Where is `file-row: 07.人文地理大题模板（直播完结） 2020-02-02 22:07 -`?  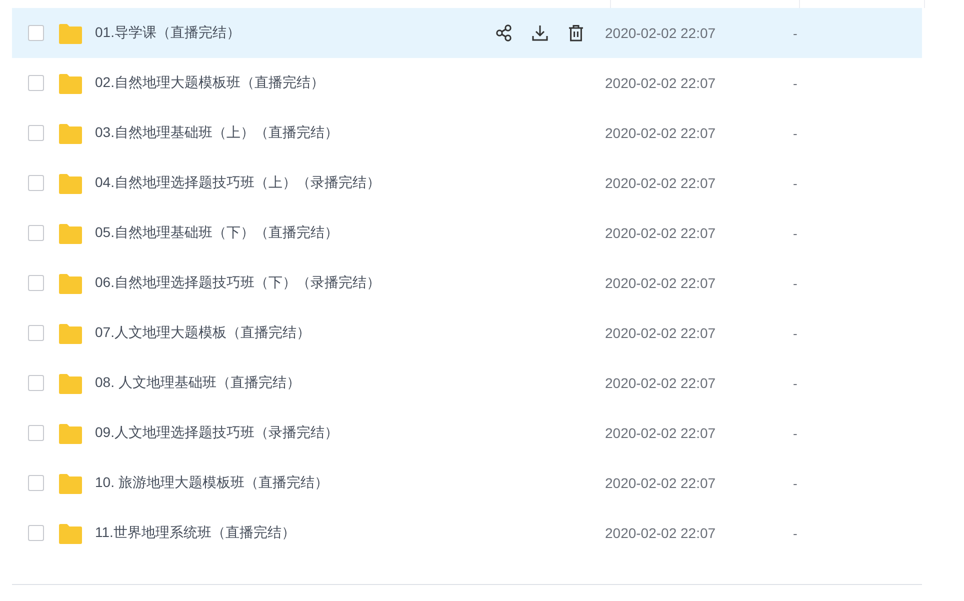 file-row: 07.人文地理大题模板（直播完结） 2020-02-02 22:07 - is located at coordinates (467, 333).